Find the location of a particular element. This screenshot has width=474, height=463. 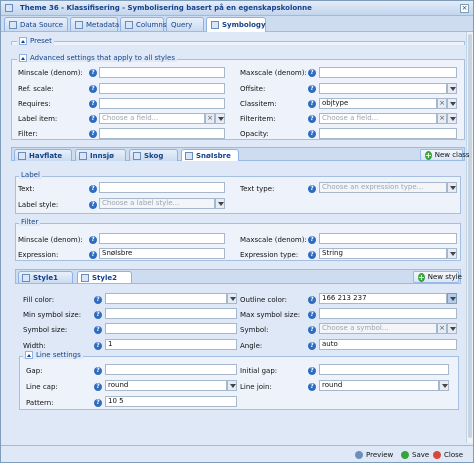

min-symbol-size-input is located at coordinates (171, 313).